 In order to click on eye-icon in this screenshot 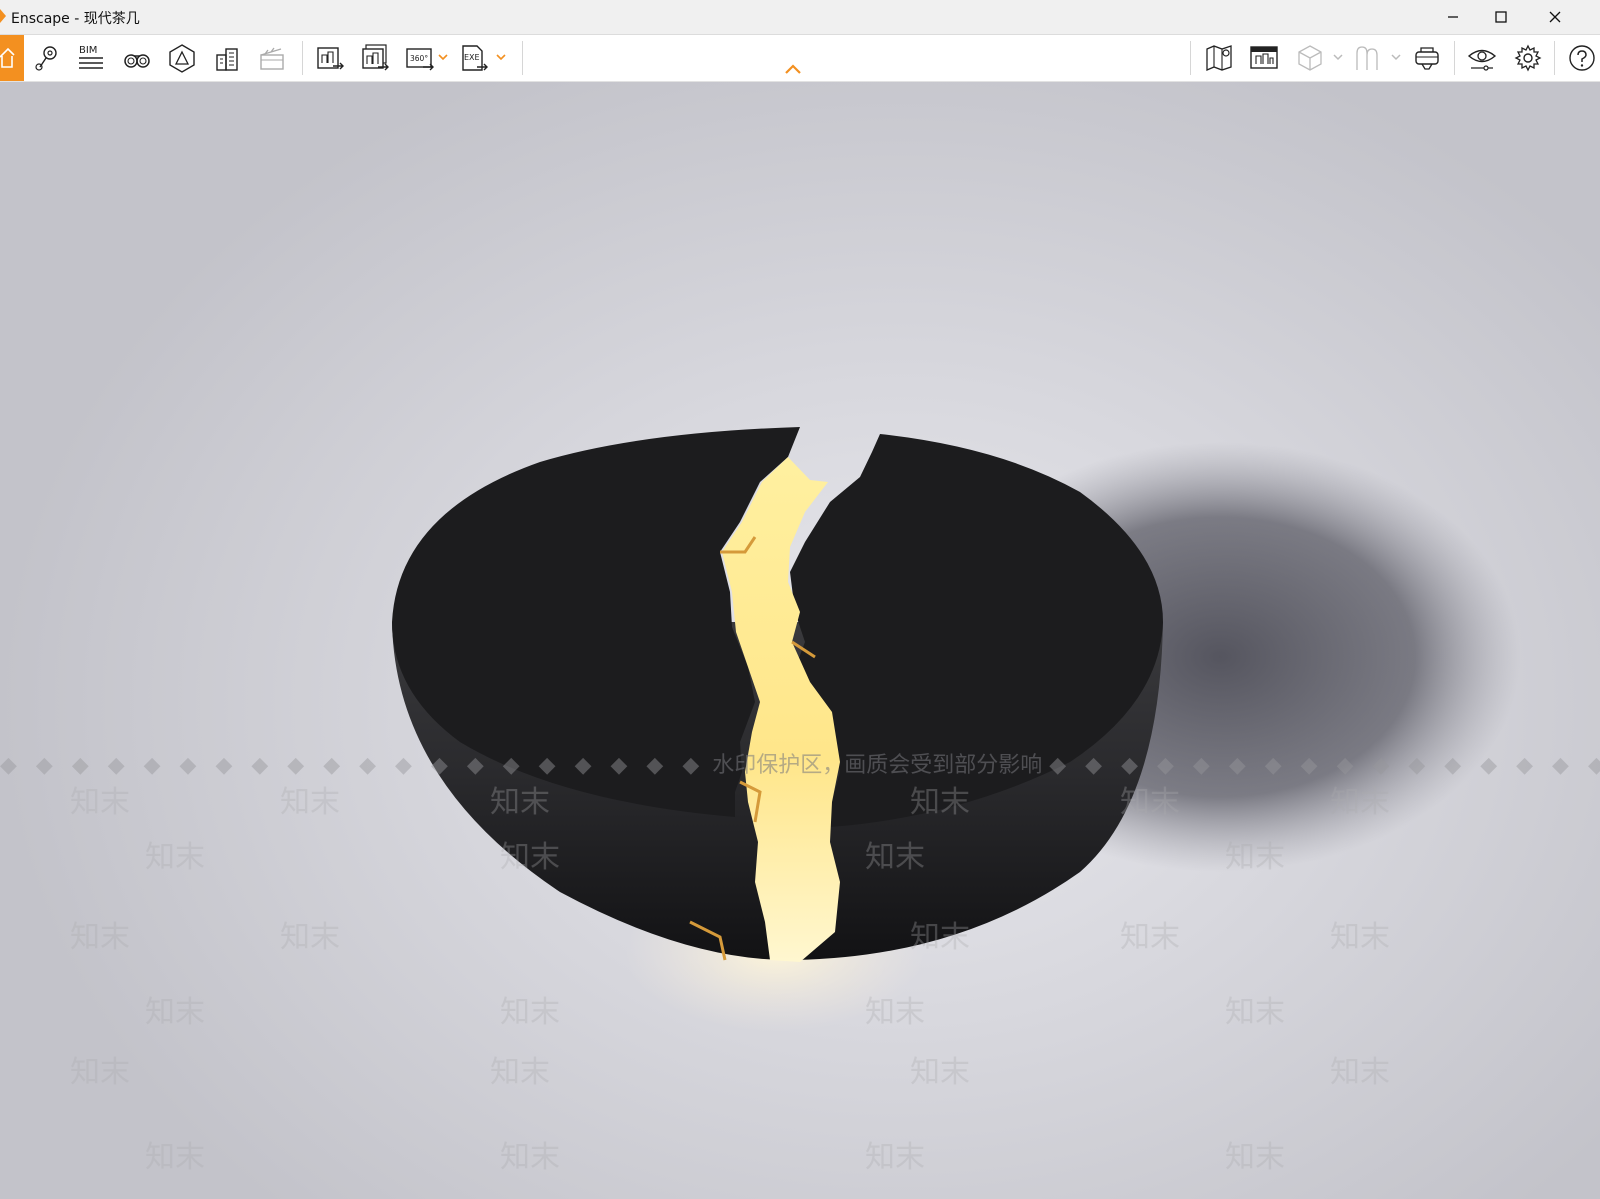, I will do `click(1482, 60)`.